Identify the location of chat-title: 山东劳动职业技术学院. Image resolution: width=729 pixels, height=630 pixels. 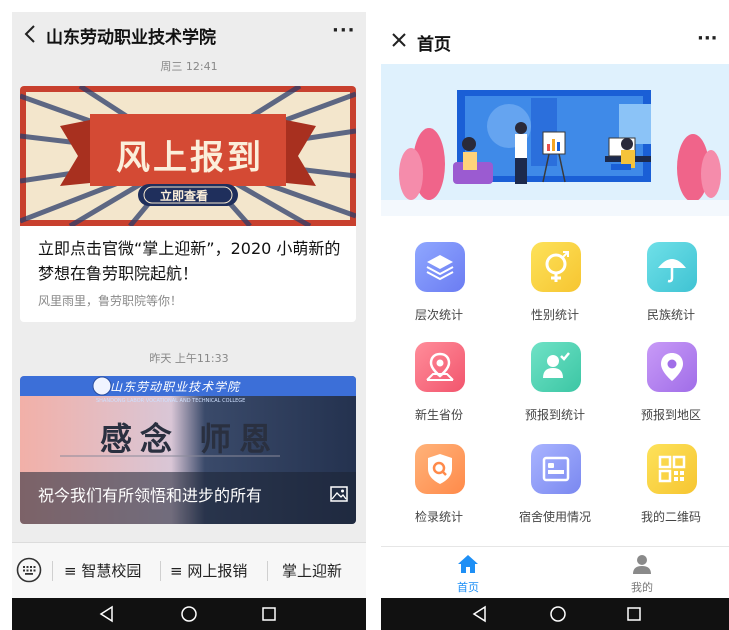
(131, 38).